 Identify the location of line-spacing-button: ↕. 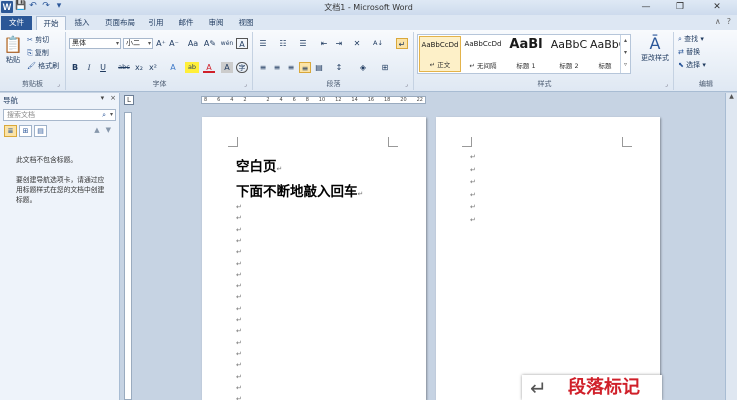
(339, 67).